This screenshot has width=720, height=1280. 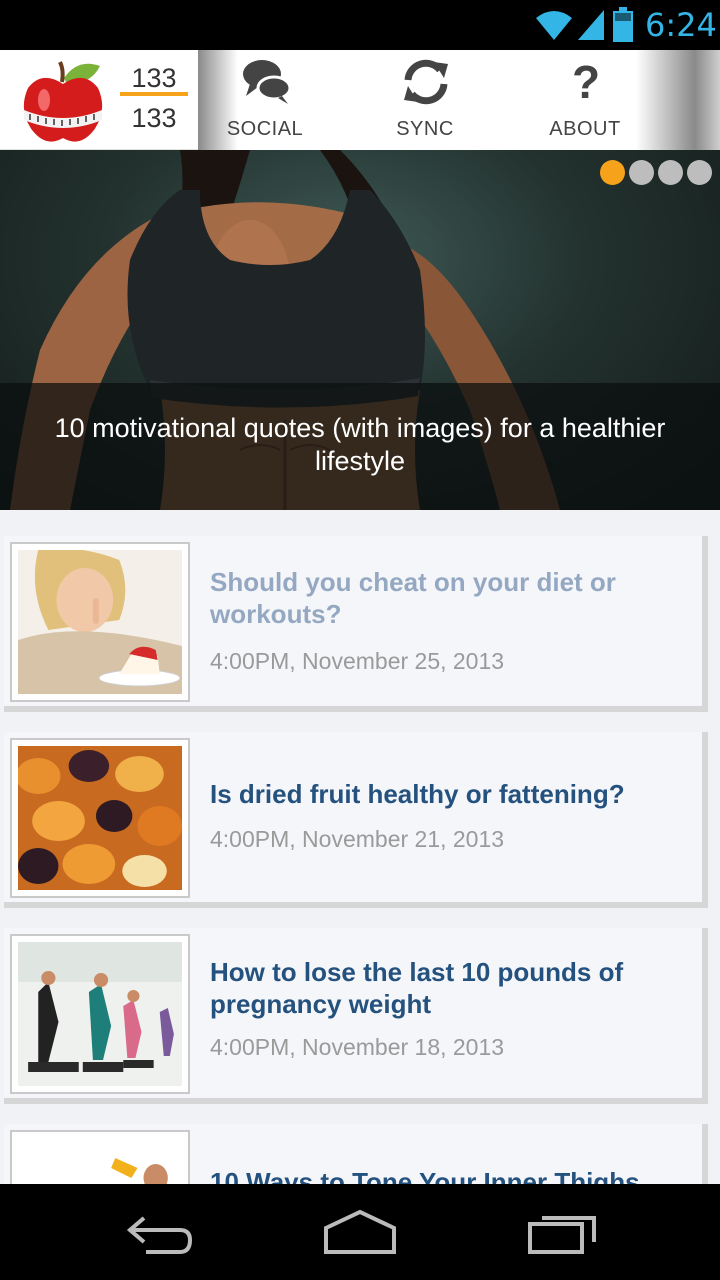 I want to click on sync-icon, so click(x=426, y=82).